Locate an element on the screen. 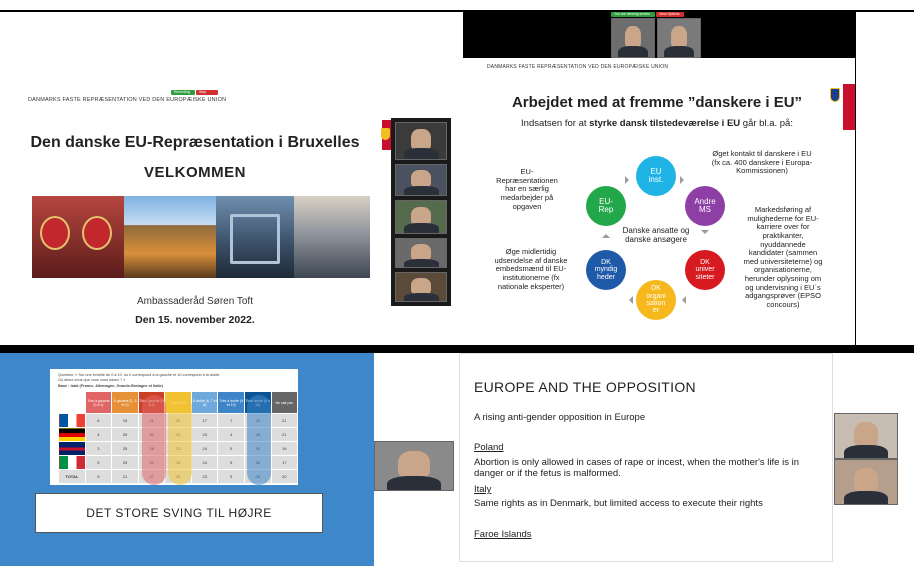 The image size is (914, 574). banner-text: DET STORE SVING TIL HØJRE is located at coordinates (179, 513).